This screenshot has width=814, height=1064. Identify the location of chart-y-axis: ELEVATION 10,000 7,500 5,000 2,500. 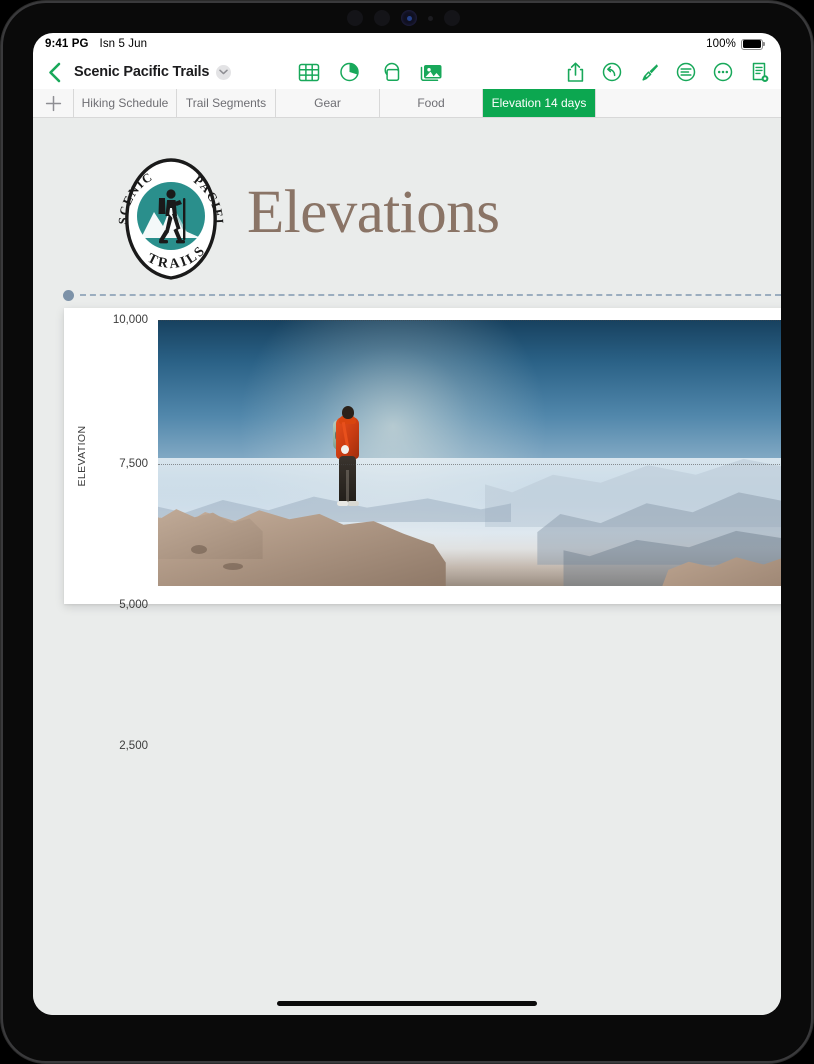
(111, 530).